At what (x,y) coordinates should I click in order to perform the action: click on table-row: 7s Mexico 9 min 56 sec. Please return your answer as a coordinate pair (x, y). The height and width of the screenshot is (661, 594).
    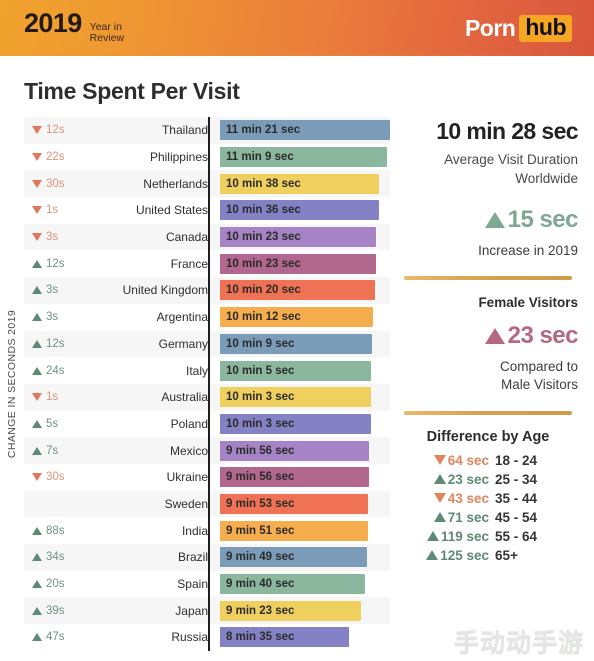
    Looking at the image, I should click on (207, 450).